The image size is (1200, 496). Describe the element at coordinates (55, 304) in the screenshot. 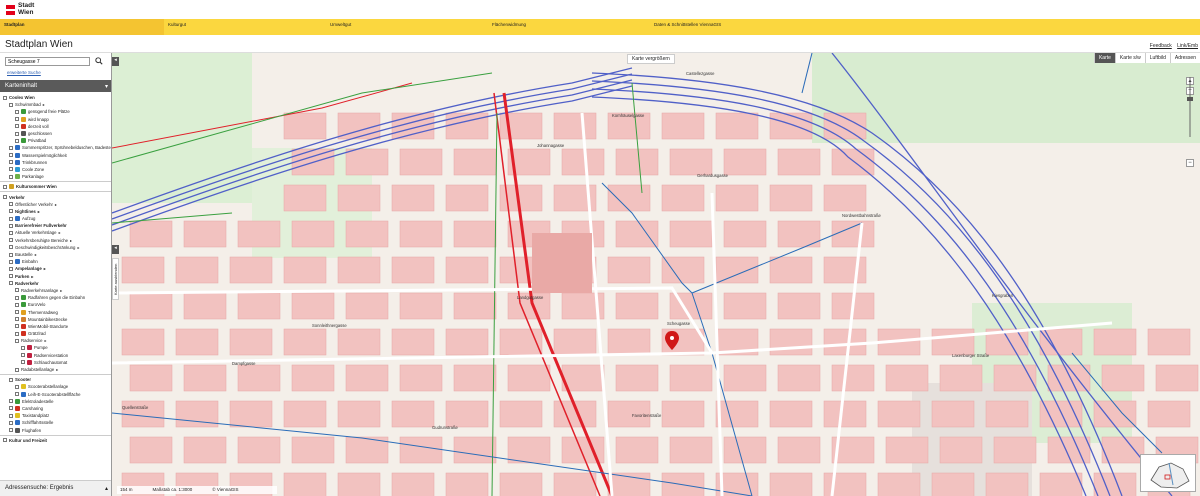

I see `layer-item: EuroVelo` at that location.